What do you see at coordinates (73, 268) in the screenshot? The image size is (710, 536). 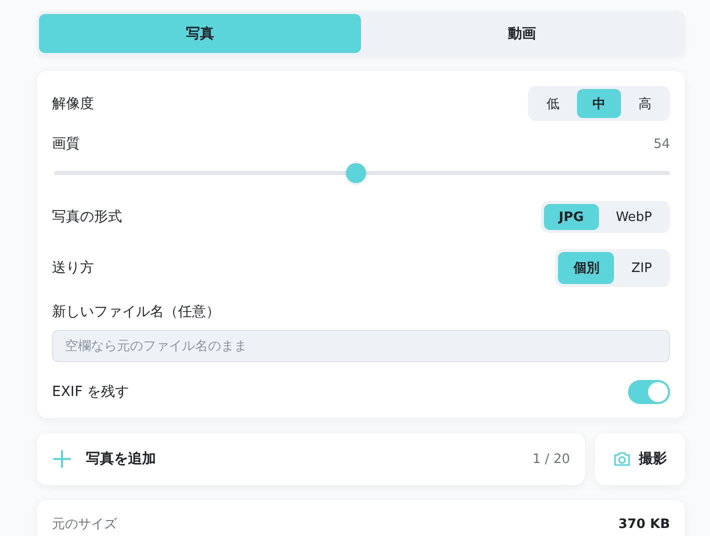 I see `setting-label: 送り方` at bounding box center [73, 268].